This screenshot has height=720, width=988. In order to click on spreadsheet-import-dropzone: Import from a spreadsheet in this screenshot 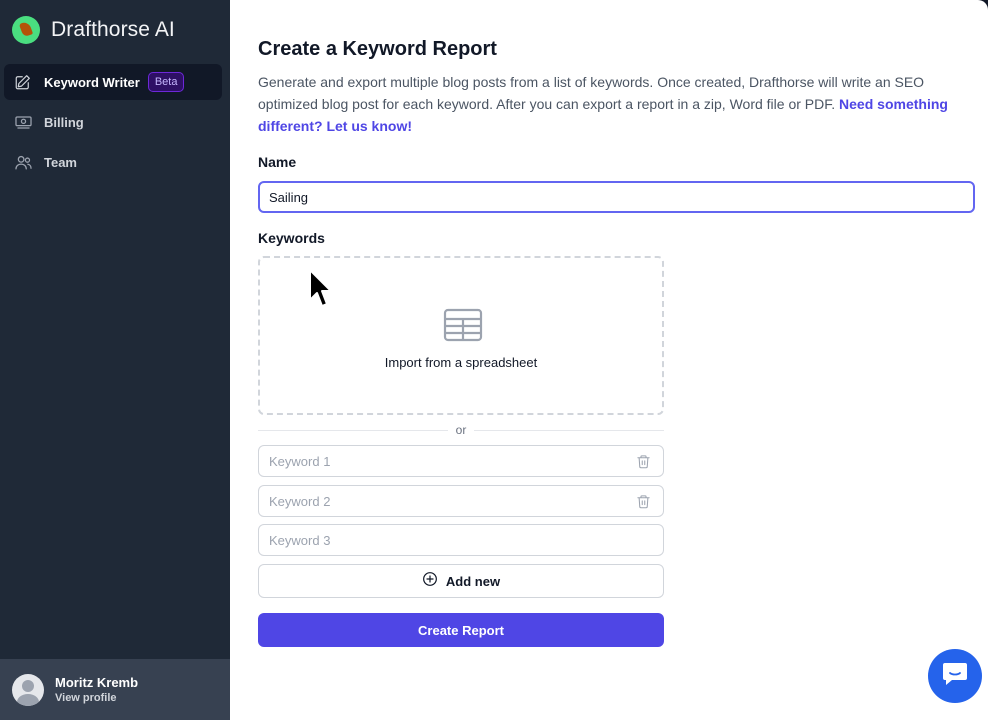, I will do `click(461, 335)`.